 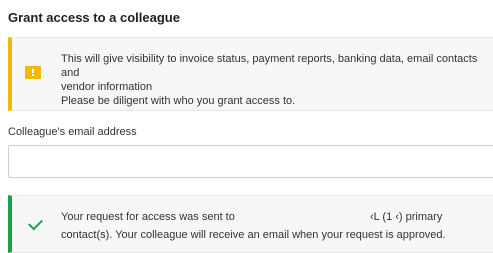 What do you see at coordinates (250, 161) in the screenshot?
I see `email-field` at bounding box center [250, 161].